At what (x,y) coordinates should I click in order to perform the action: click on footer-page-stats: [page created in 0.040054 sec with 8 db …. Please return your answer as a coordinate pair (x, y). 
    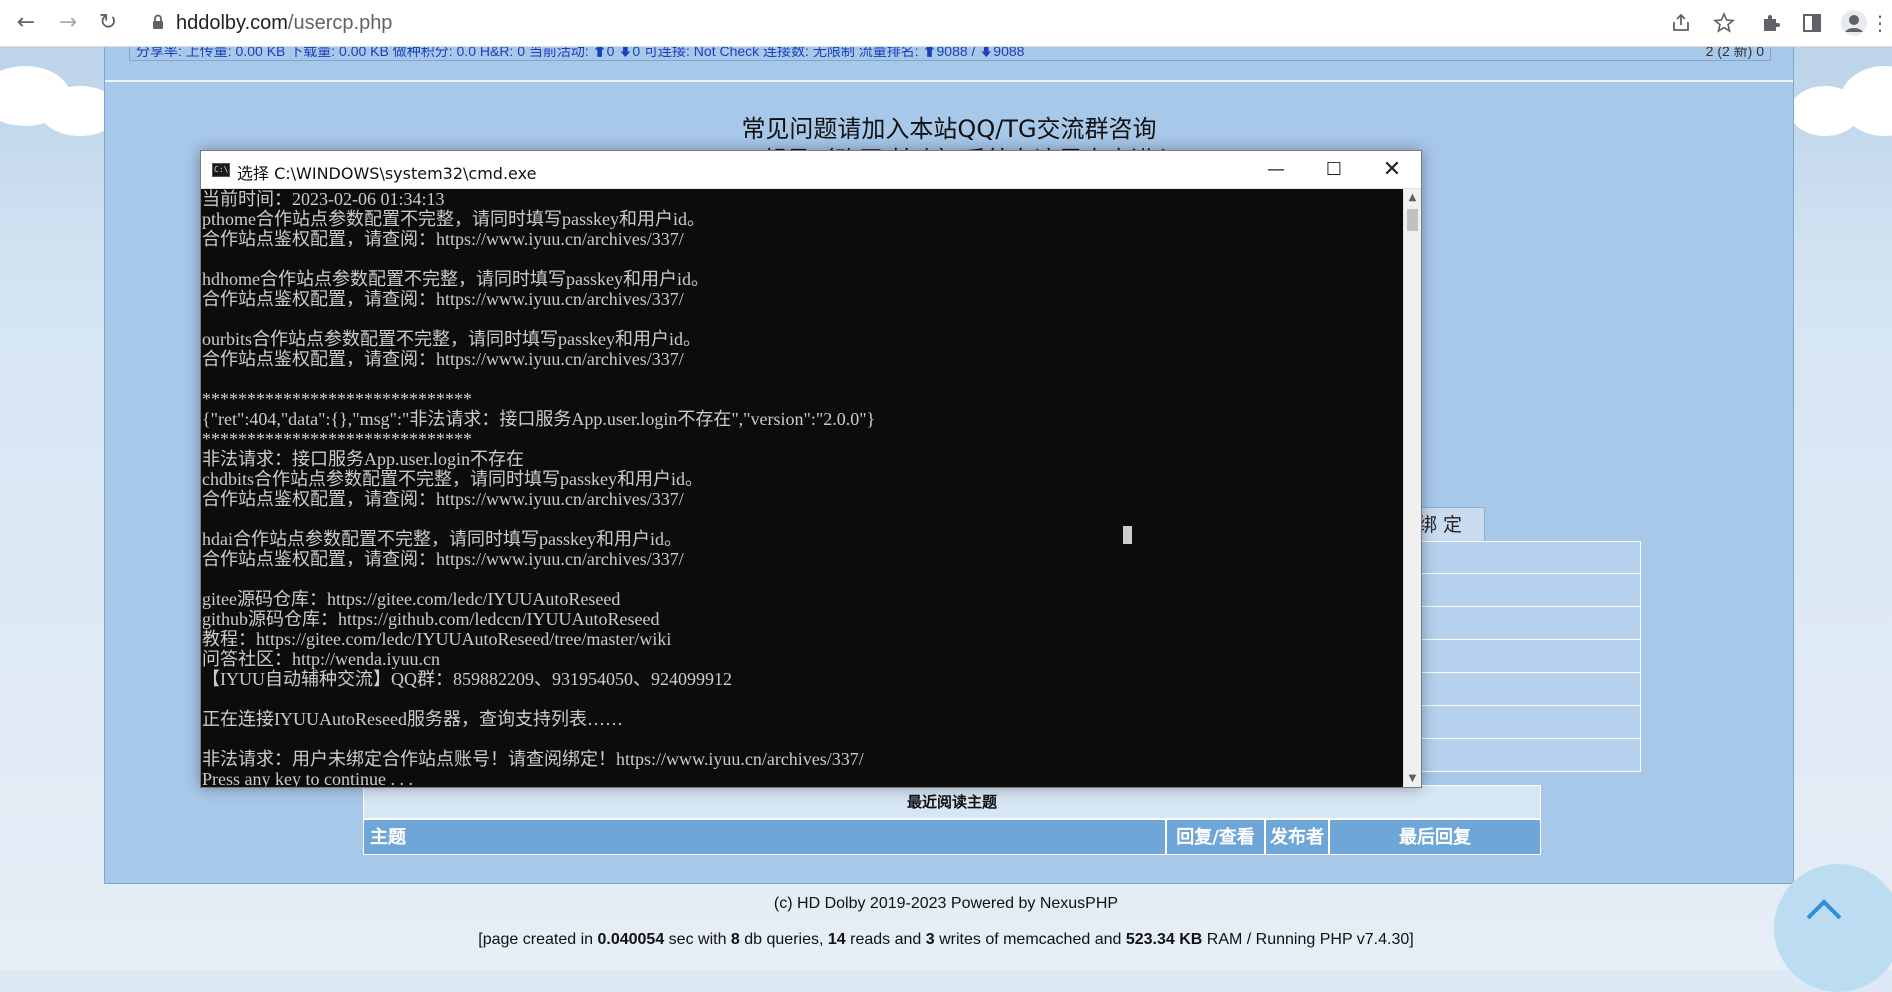
    Looking at the image, I should click on (946, 940).